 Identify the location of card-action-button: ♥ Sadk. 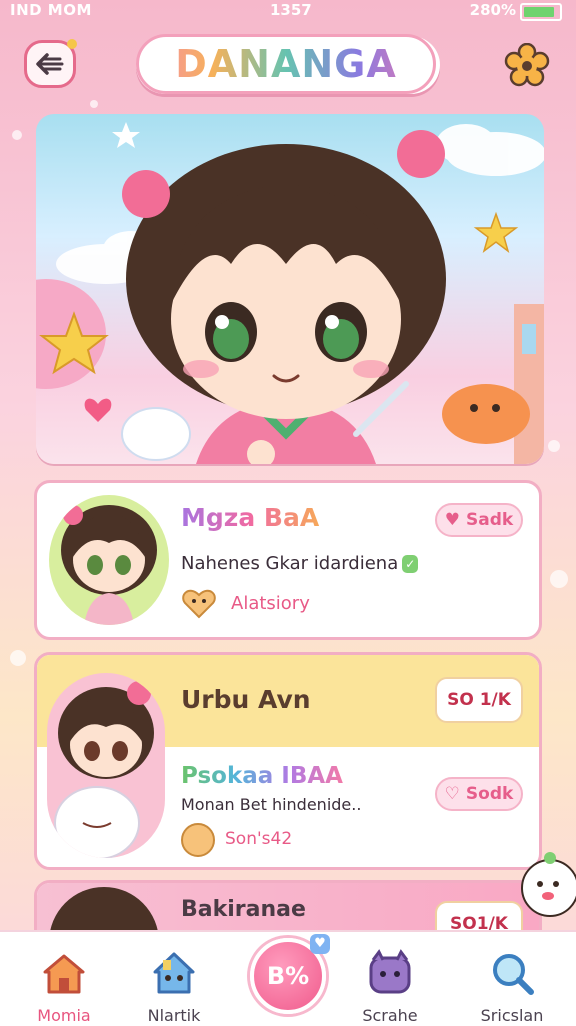
(479, 520).